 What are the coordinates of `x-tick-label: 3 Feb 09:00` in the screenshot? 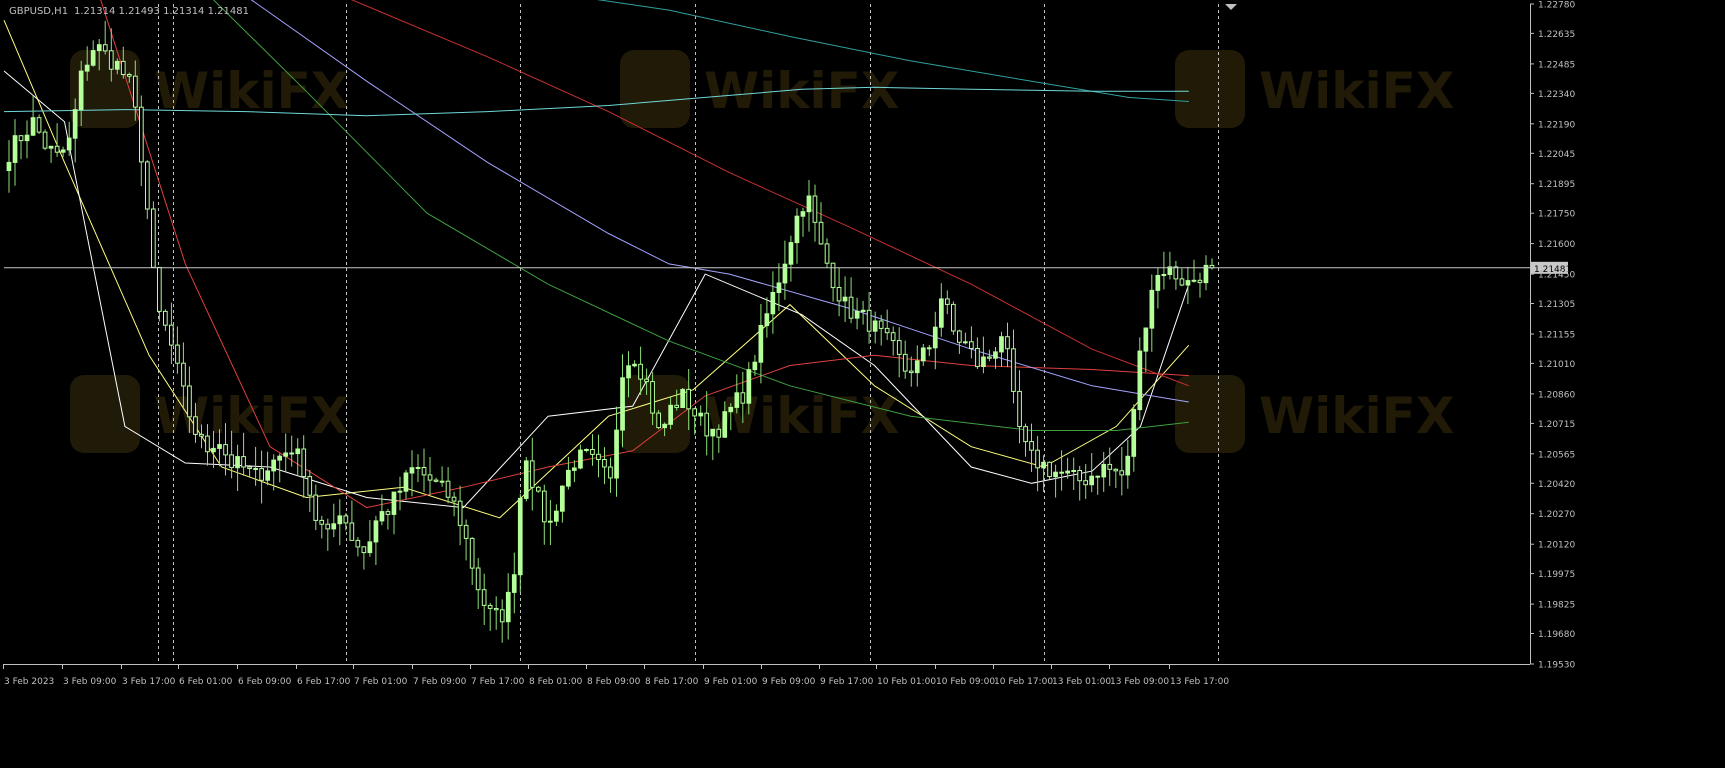 It's located at (90, 682).